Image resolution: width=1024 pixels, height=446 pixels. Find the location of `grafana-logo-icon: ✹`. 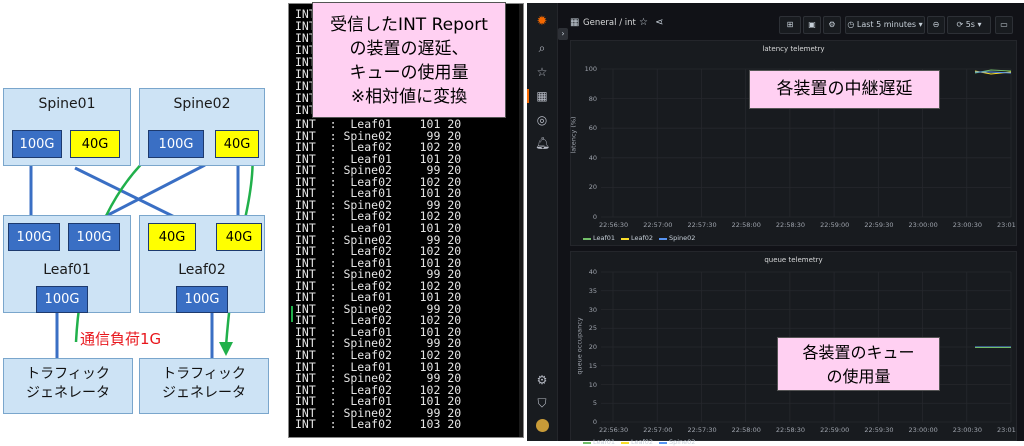

grafana-logo-icon: ✹ is located at coordinates (542, 22).